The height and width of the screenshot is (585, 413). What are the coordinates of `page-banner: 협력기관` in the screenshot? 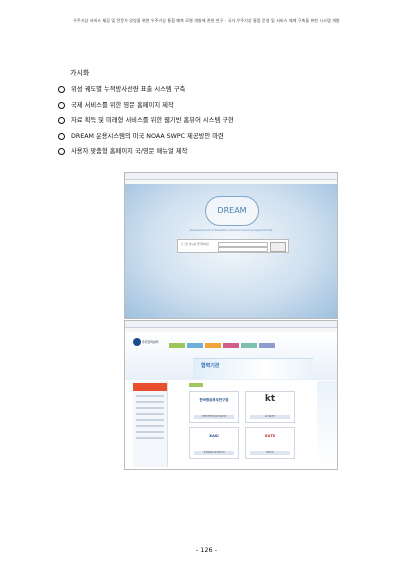 It's located at (253, 368).